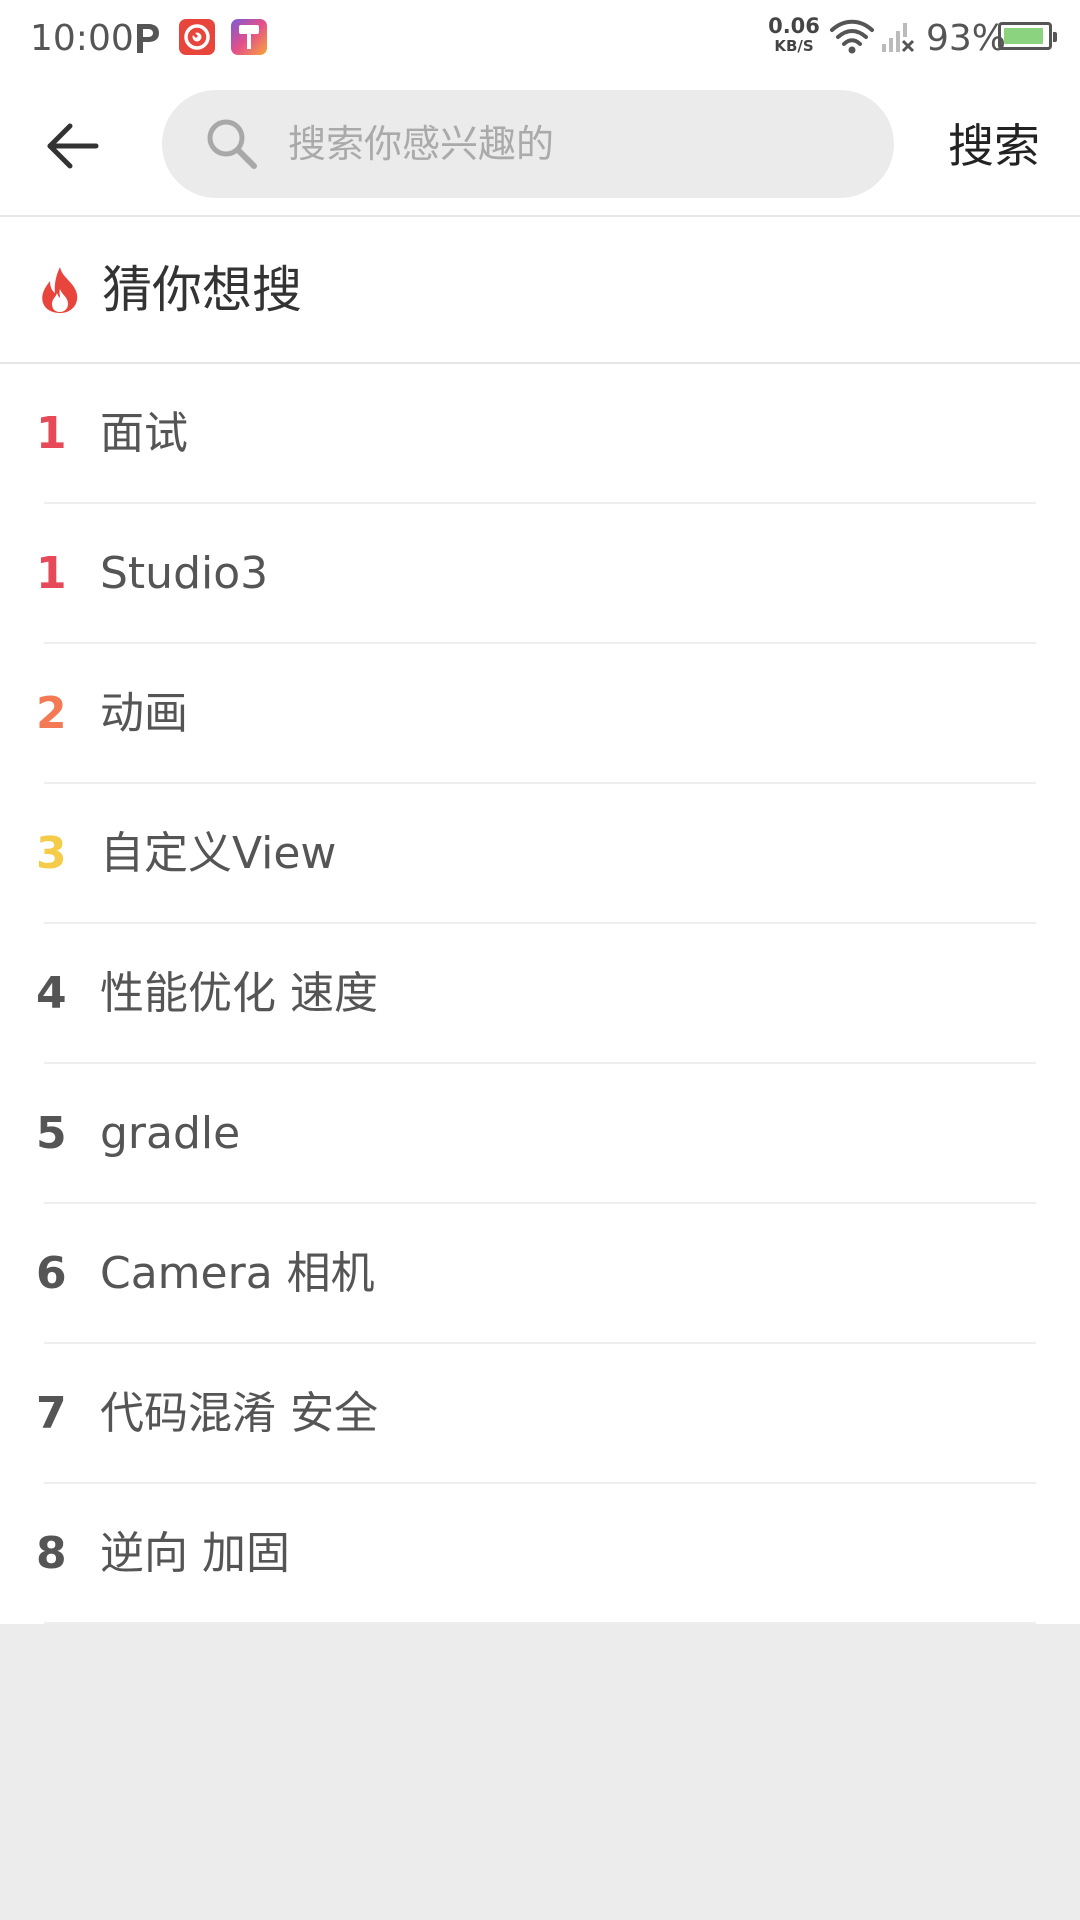  What do you see at coordinates (540, 714) in the screenshot?
I see `list-item: 2 动画` at bounding box center [540, 714].